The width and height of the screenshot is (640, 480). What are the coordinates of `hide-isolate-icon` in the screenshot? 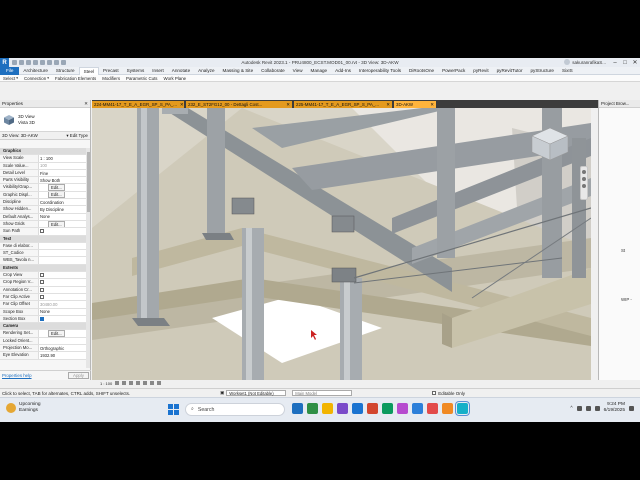 It's located at (159, 383).